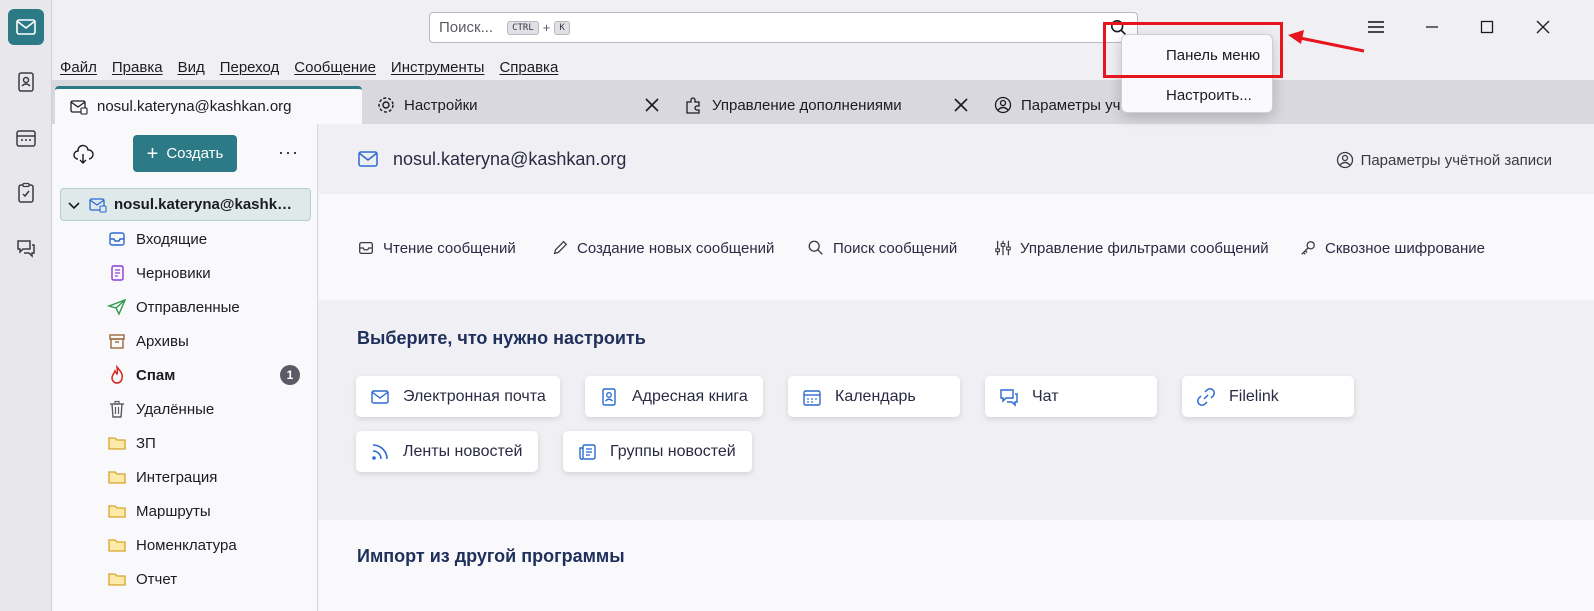 This screenshot has height=611, width=1594. I want to click on folder-label: Архивы, so click(162, 341).